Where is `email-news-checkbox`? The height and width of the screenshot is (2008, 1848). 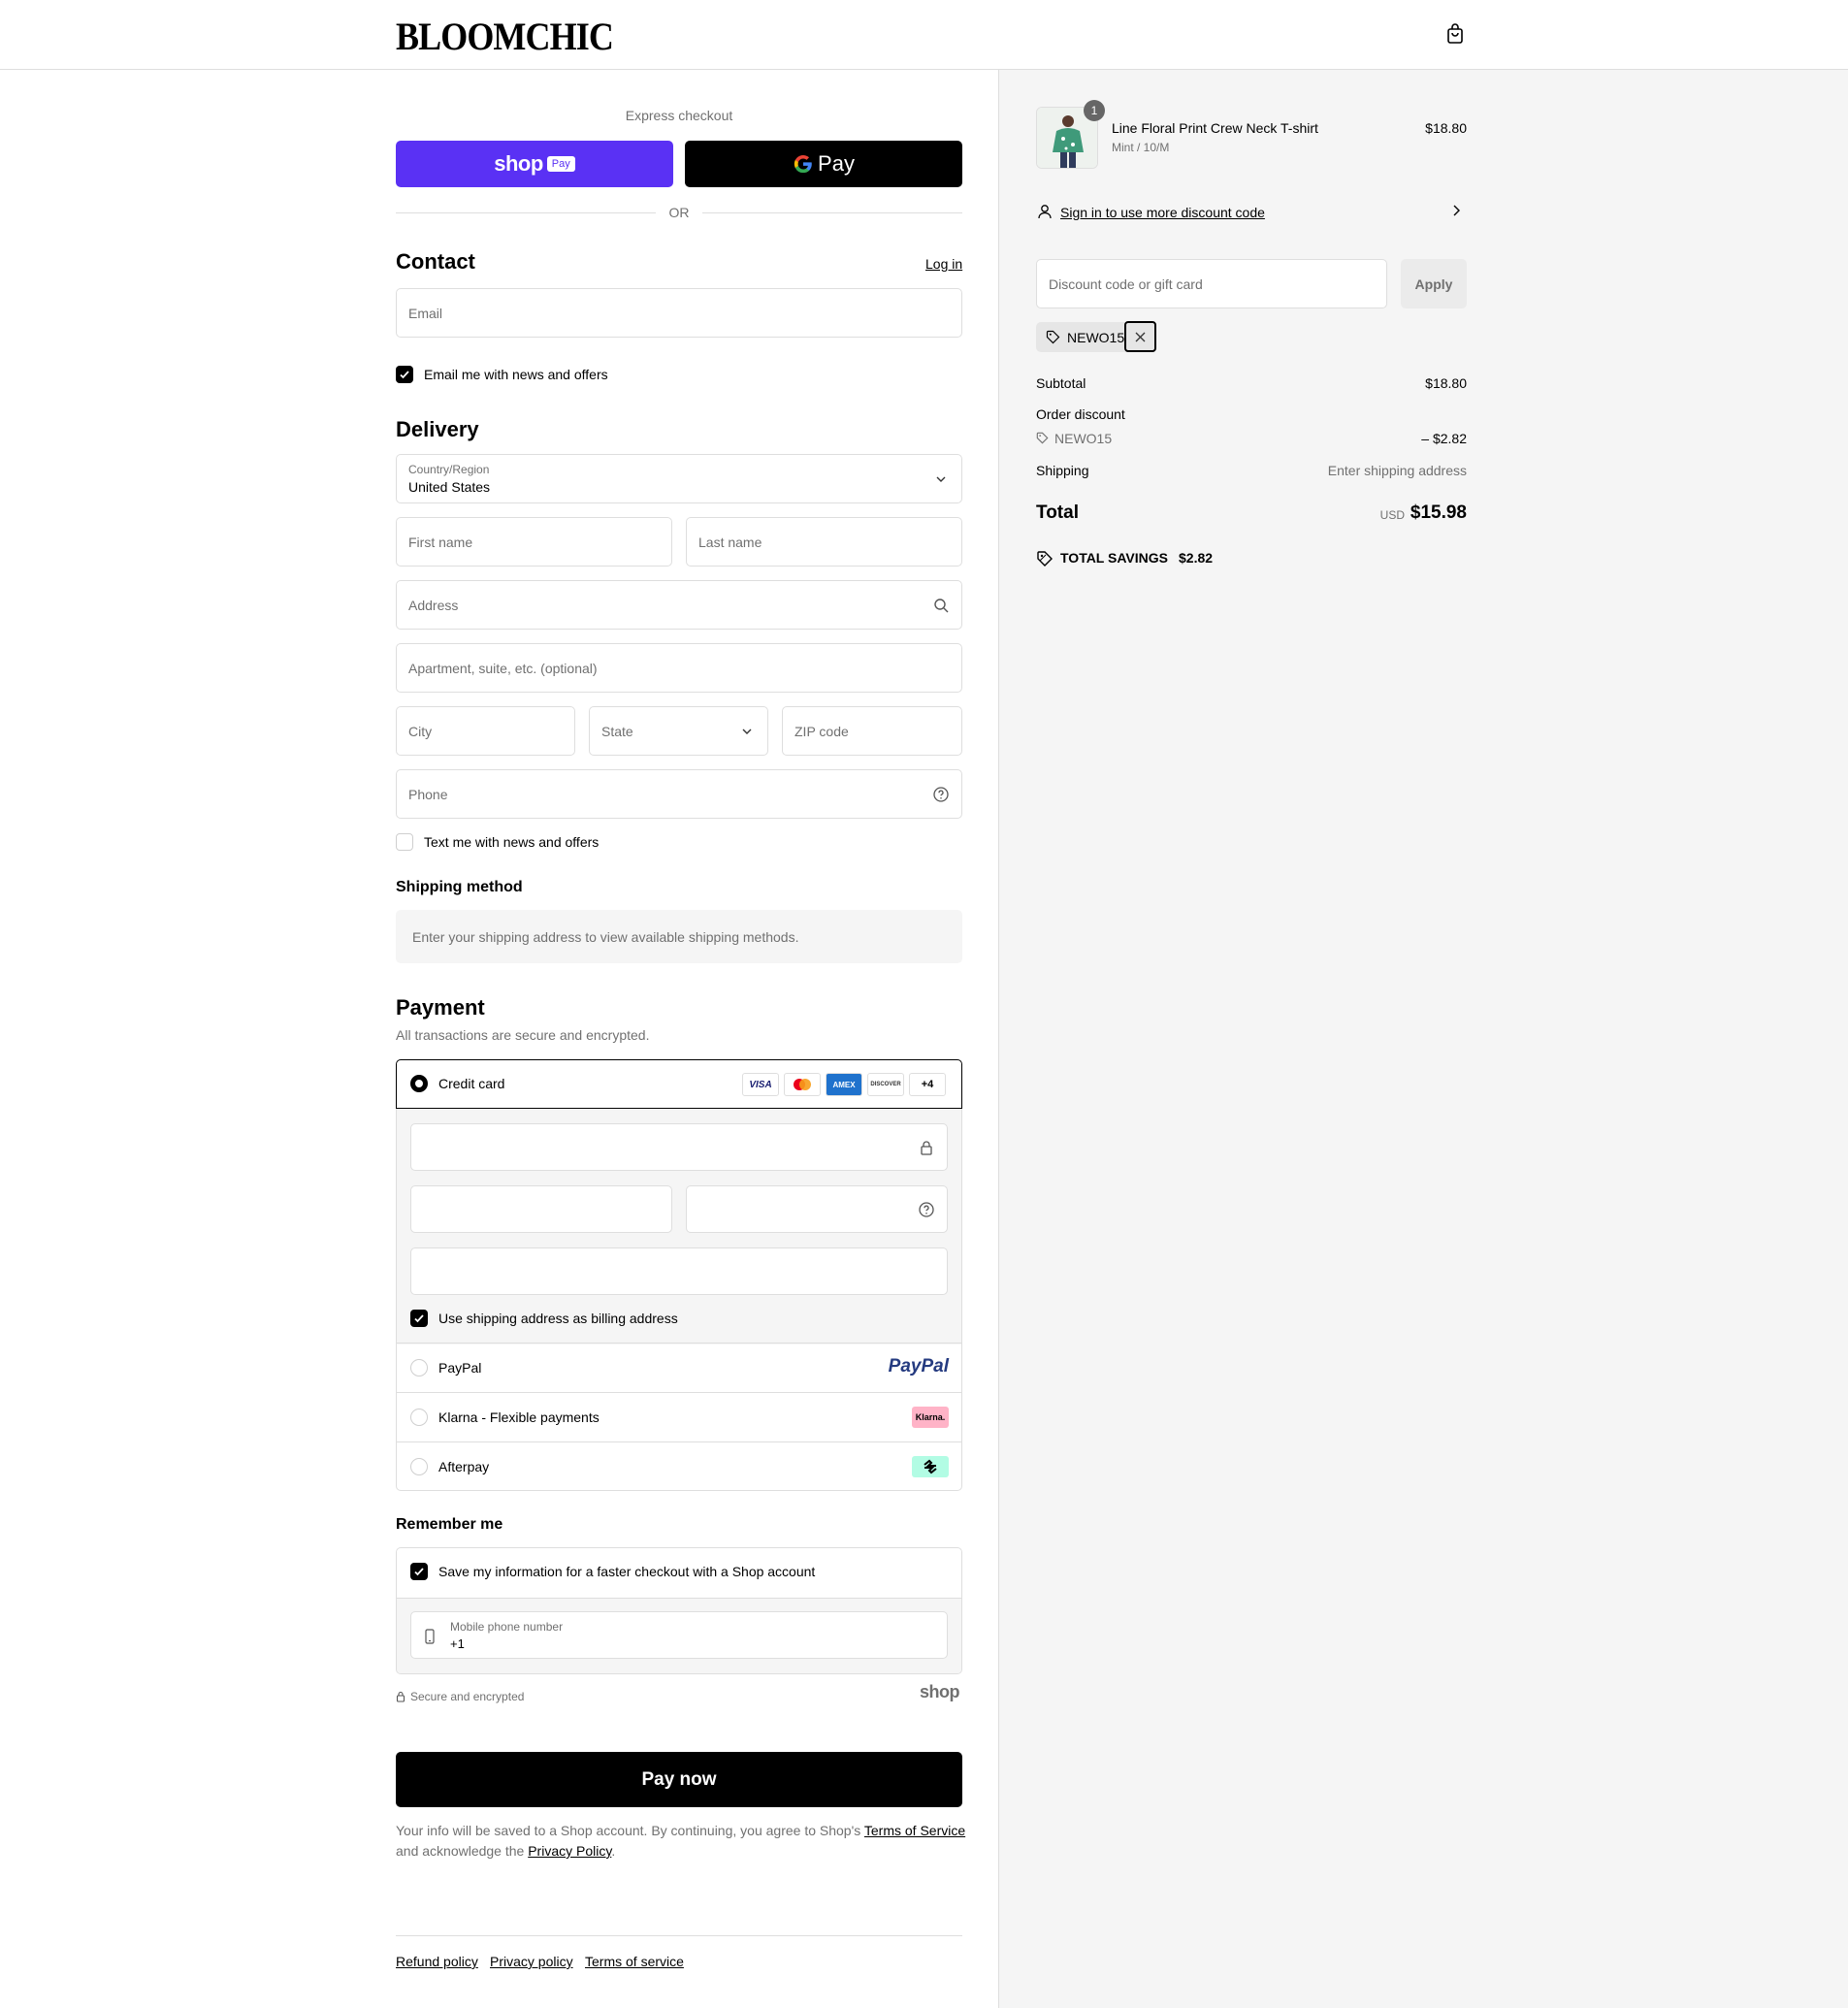
email-news-checkbox is located at coordinates (405, 374).